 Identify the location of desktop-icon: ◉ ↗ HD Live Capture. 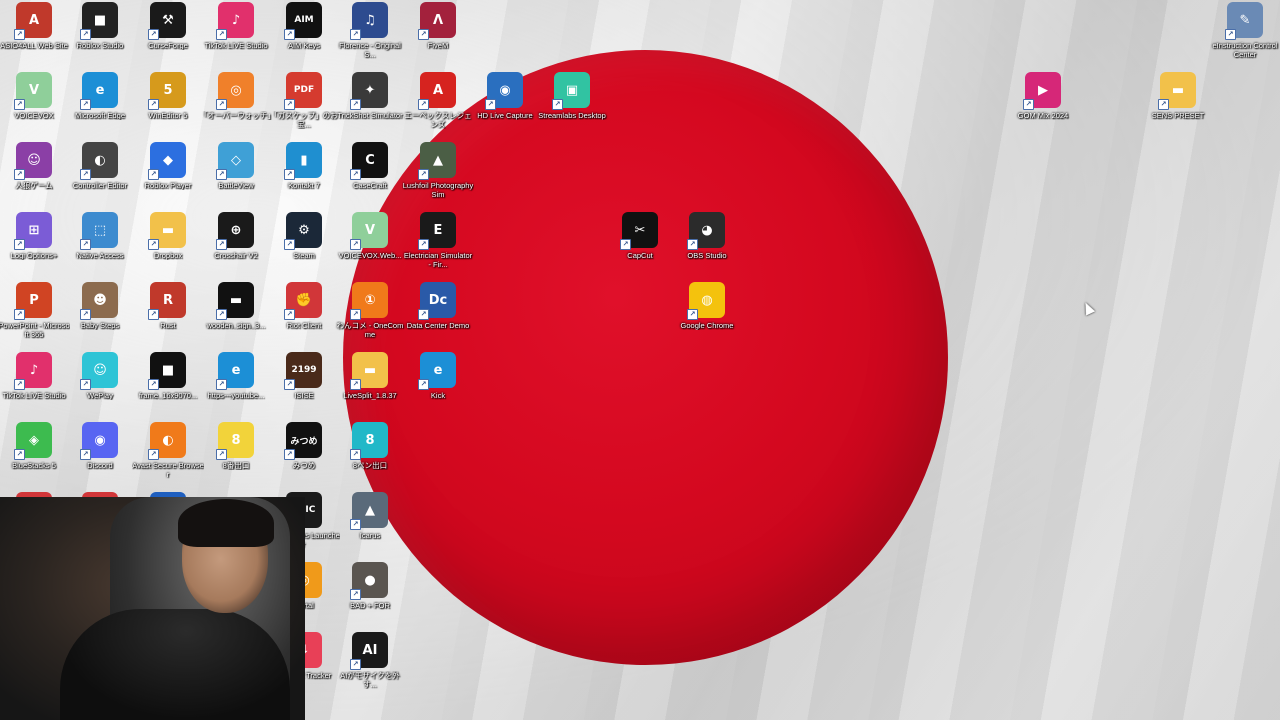
(505, 96).